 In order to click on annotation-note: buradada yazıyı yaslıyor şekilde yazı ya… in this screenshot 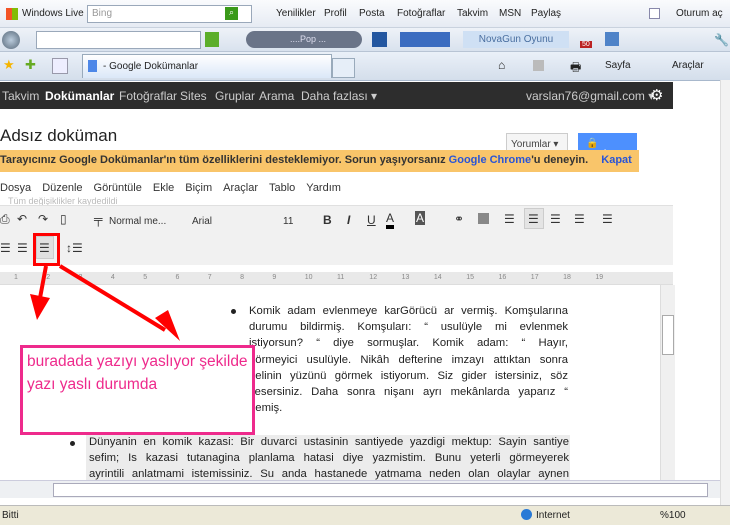, I will do `click(137, 390)`.